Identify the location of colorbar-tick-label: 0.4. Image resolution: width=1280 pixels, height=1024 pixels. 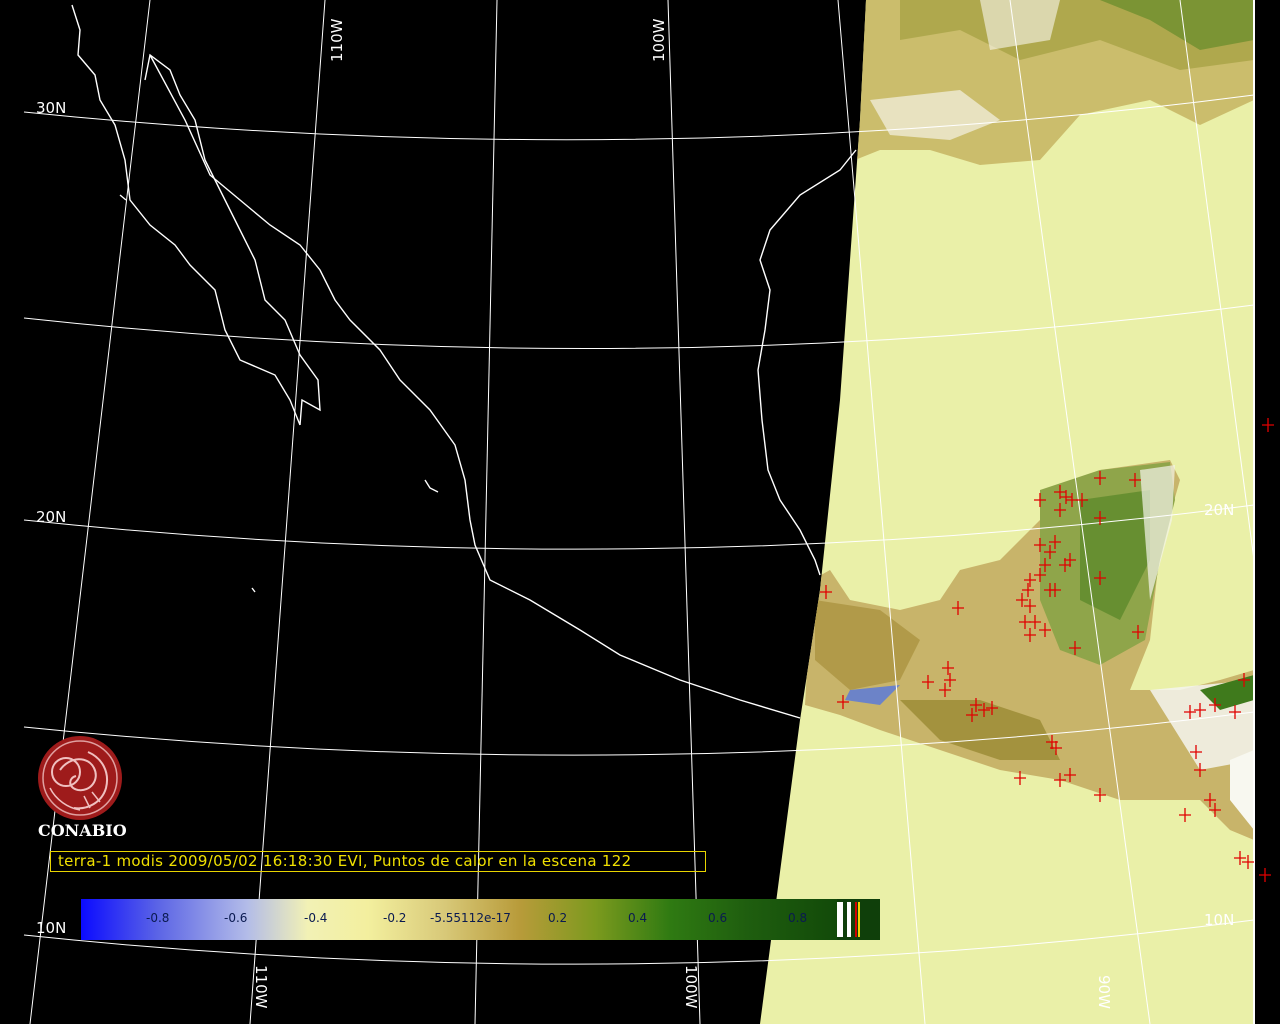
(638, 918).